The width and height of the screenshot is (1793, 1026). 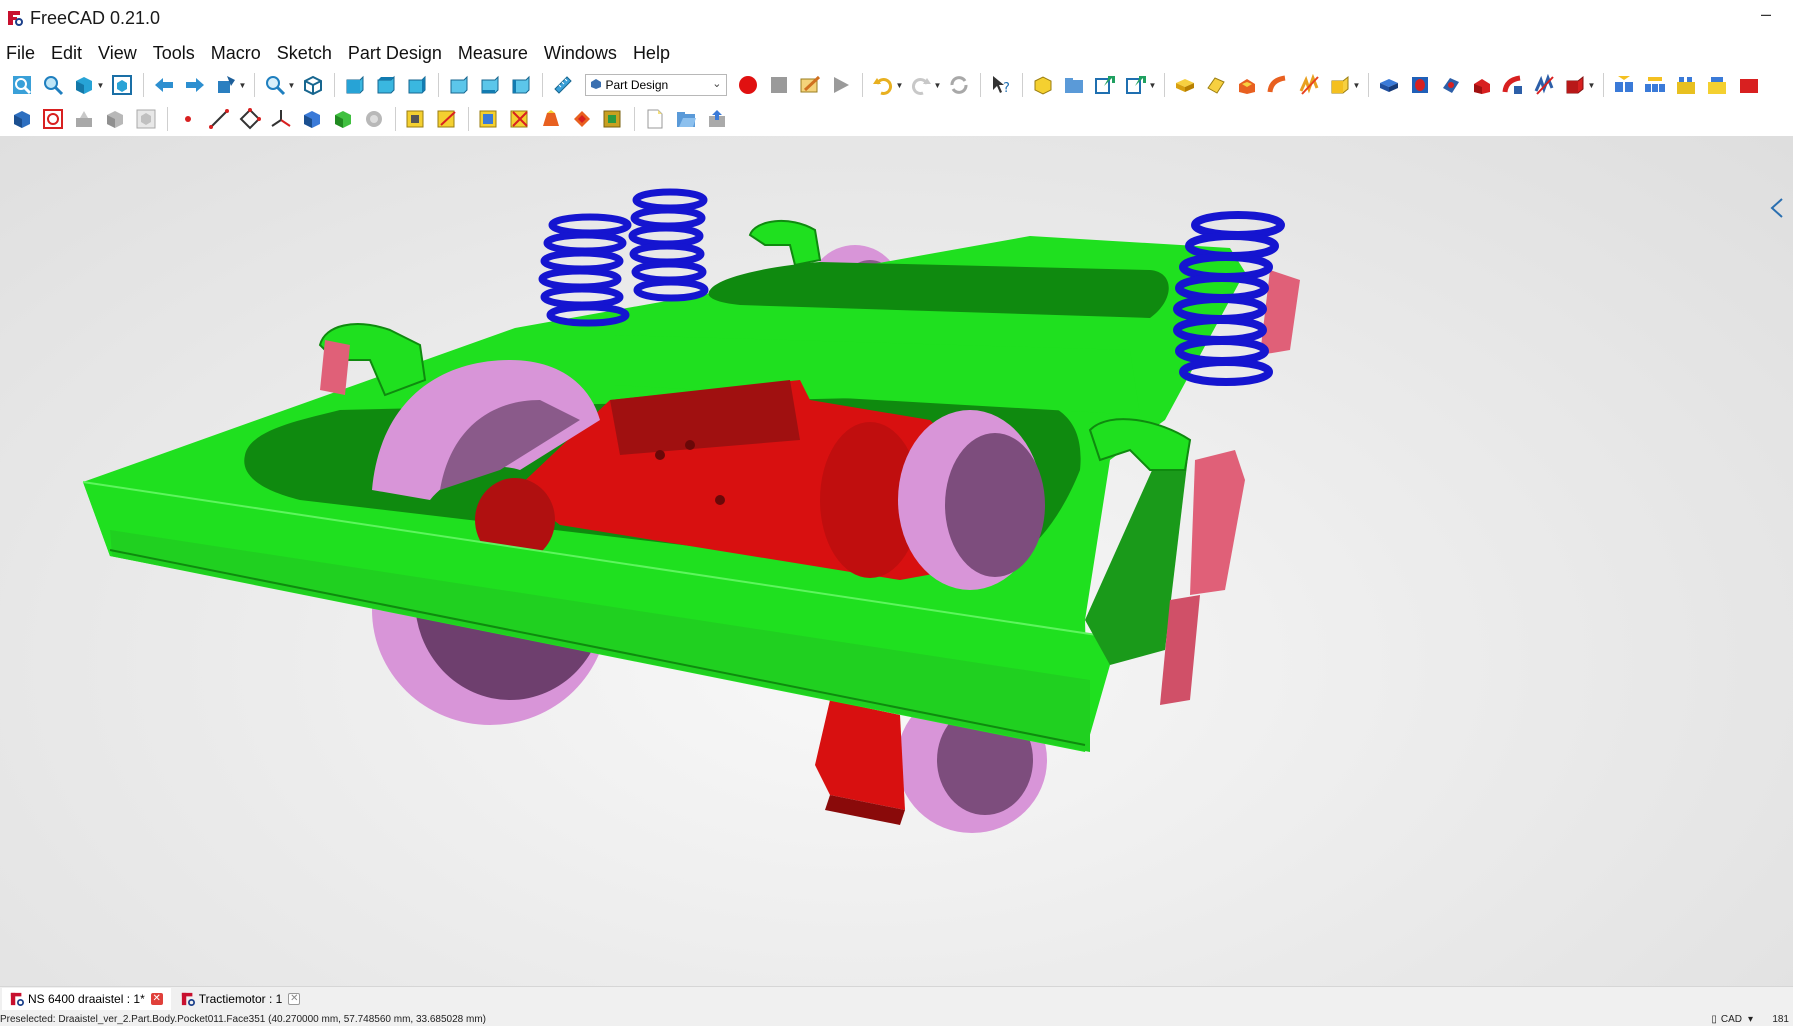 I want to click on create-sketch-icon, so click(x=53, y=119).